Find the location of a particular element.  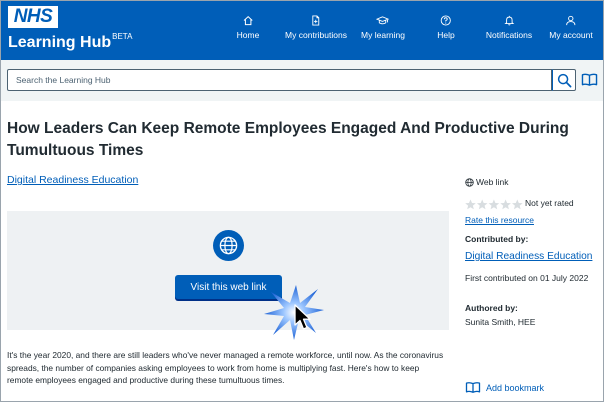

empty-stars-icon is located at coordinates (494, 204).